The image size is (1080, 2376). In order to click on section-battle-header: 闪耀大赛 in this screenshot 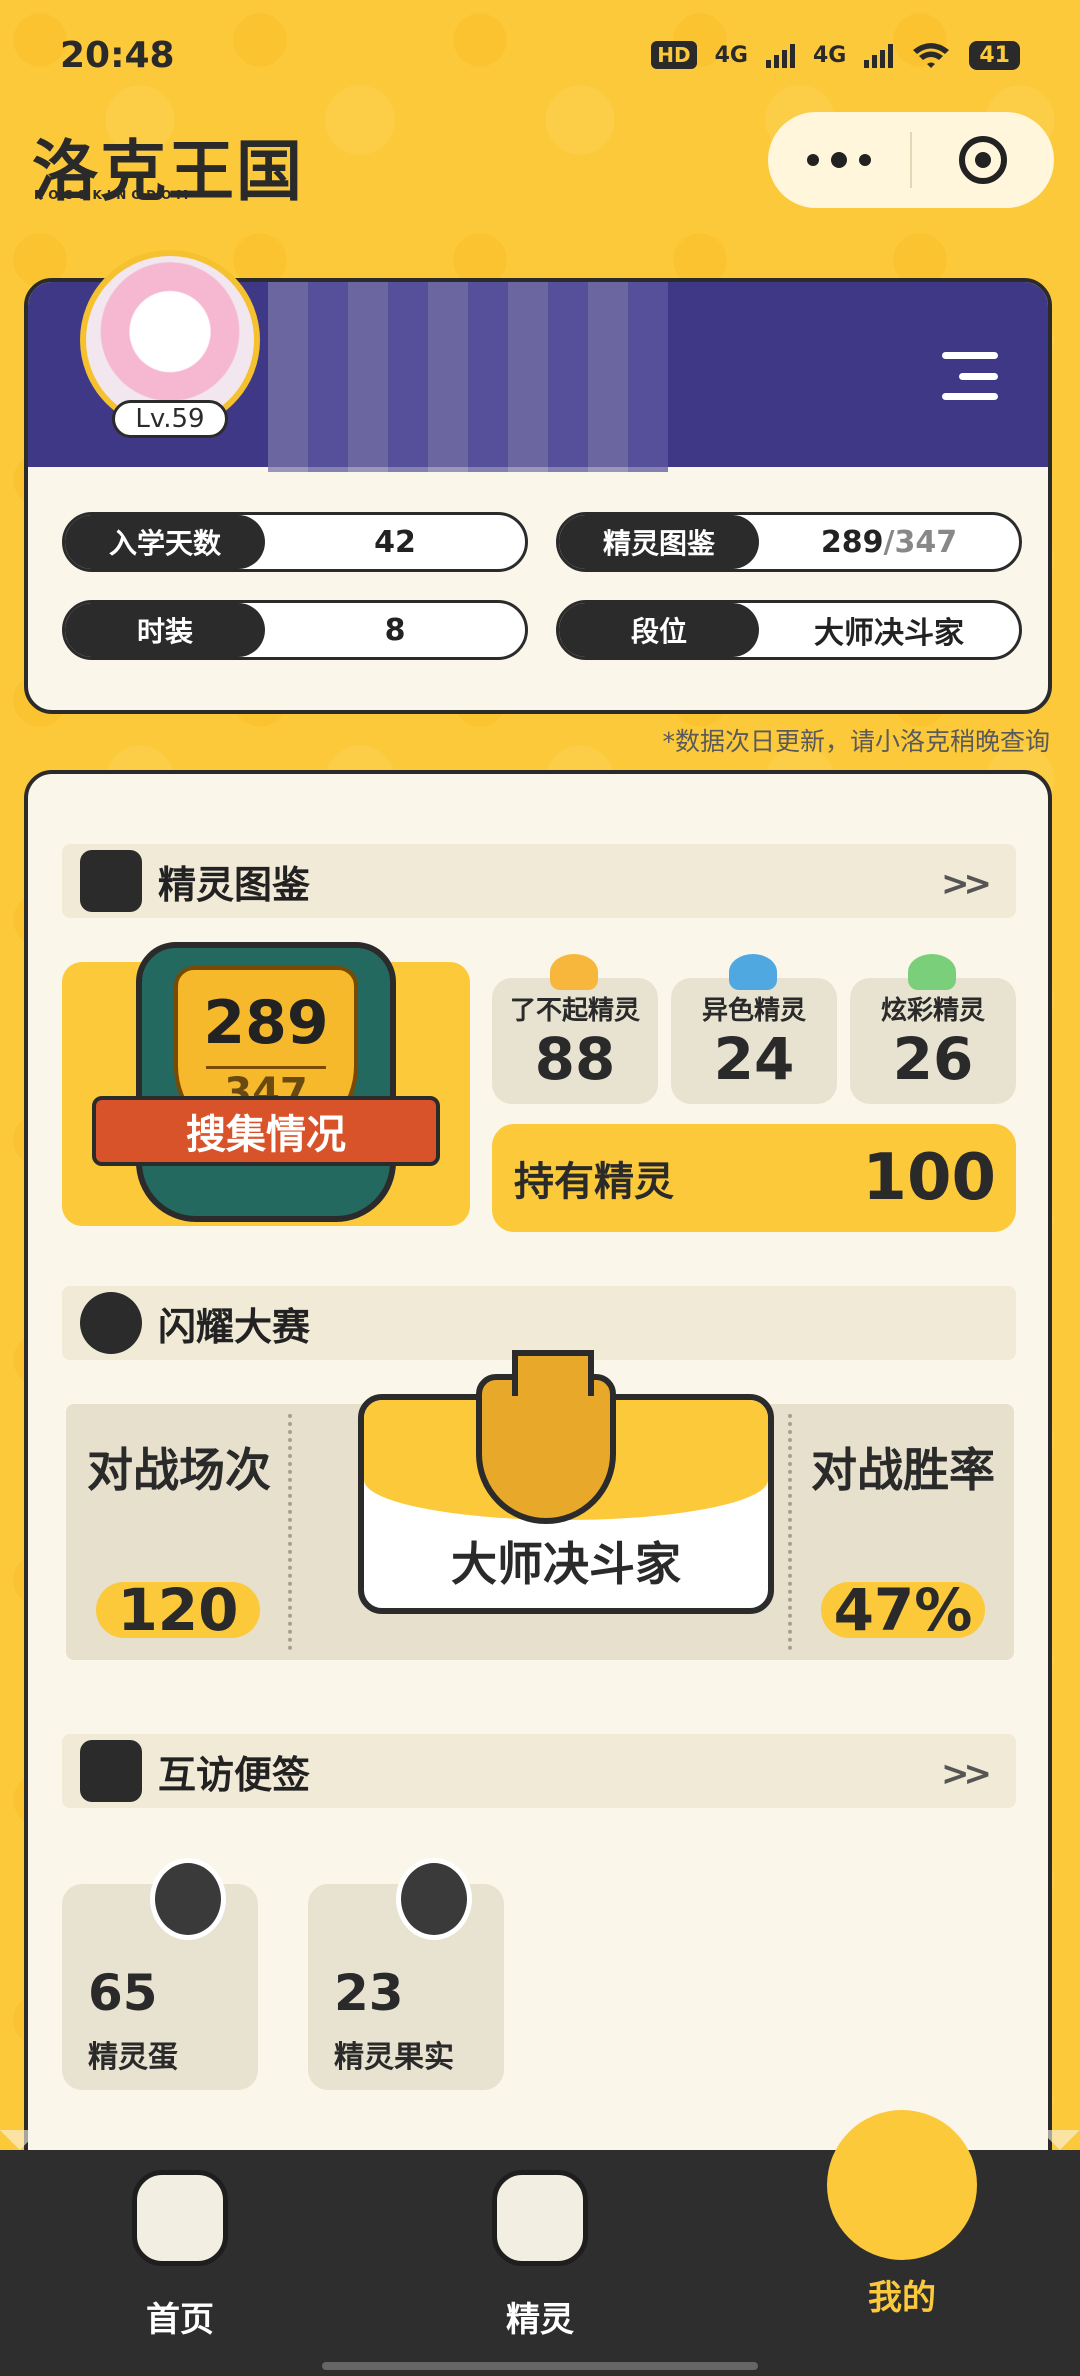, I will do `click(539, 1323)`.